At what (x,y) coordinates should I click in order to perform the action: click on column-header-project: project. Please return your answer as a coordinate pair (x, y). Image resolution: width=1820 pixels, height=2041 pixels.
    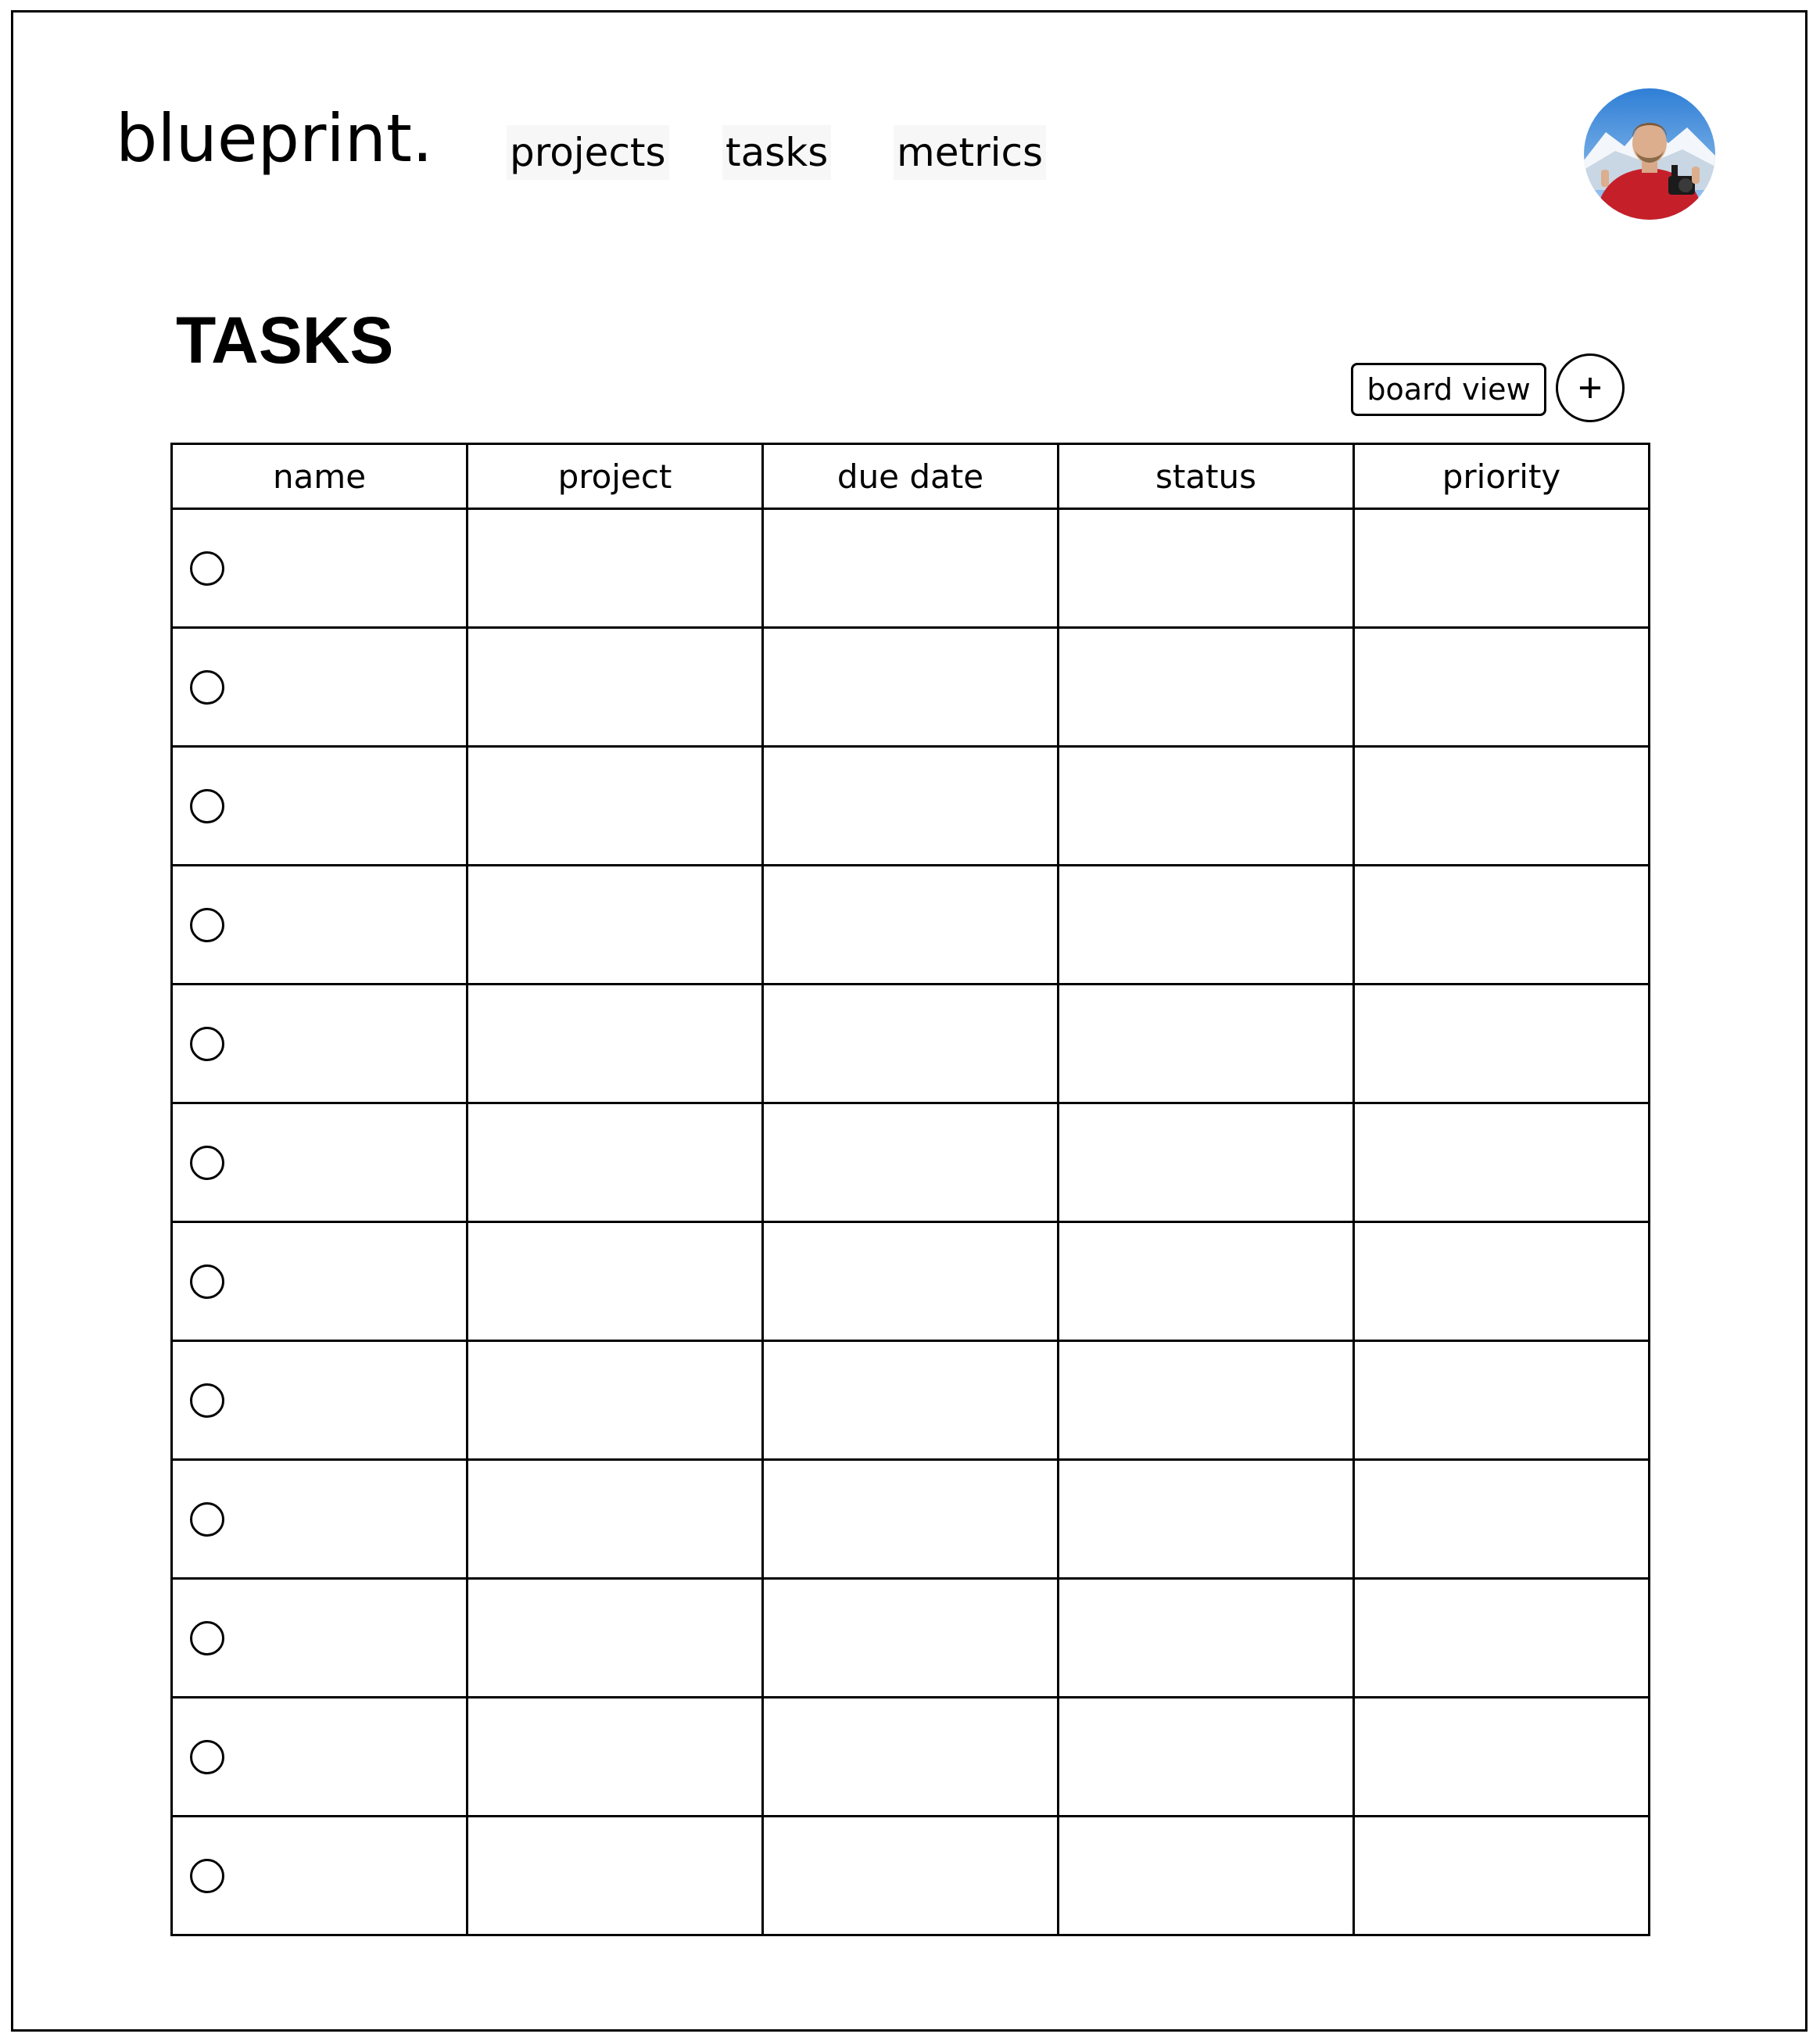
    Looking at the image, I should click on (615, 477).